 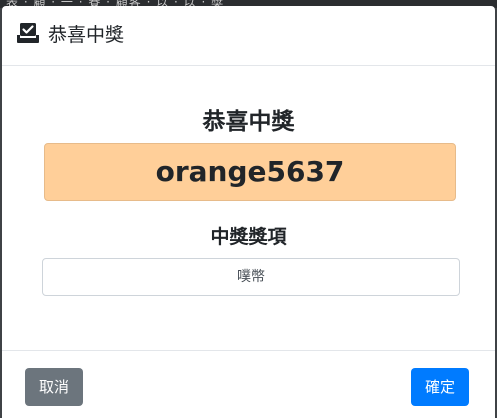 What do you see at coordinates (251, 277) in the screenshot?
I see `prize-field: 噗幣` at bounding box center [251, 277].